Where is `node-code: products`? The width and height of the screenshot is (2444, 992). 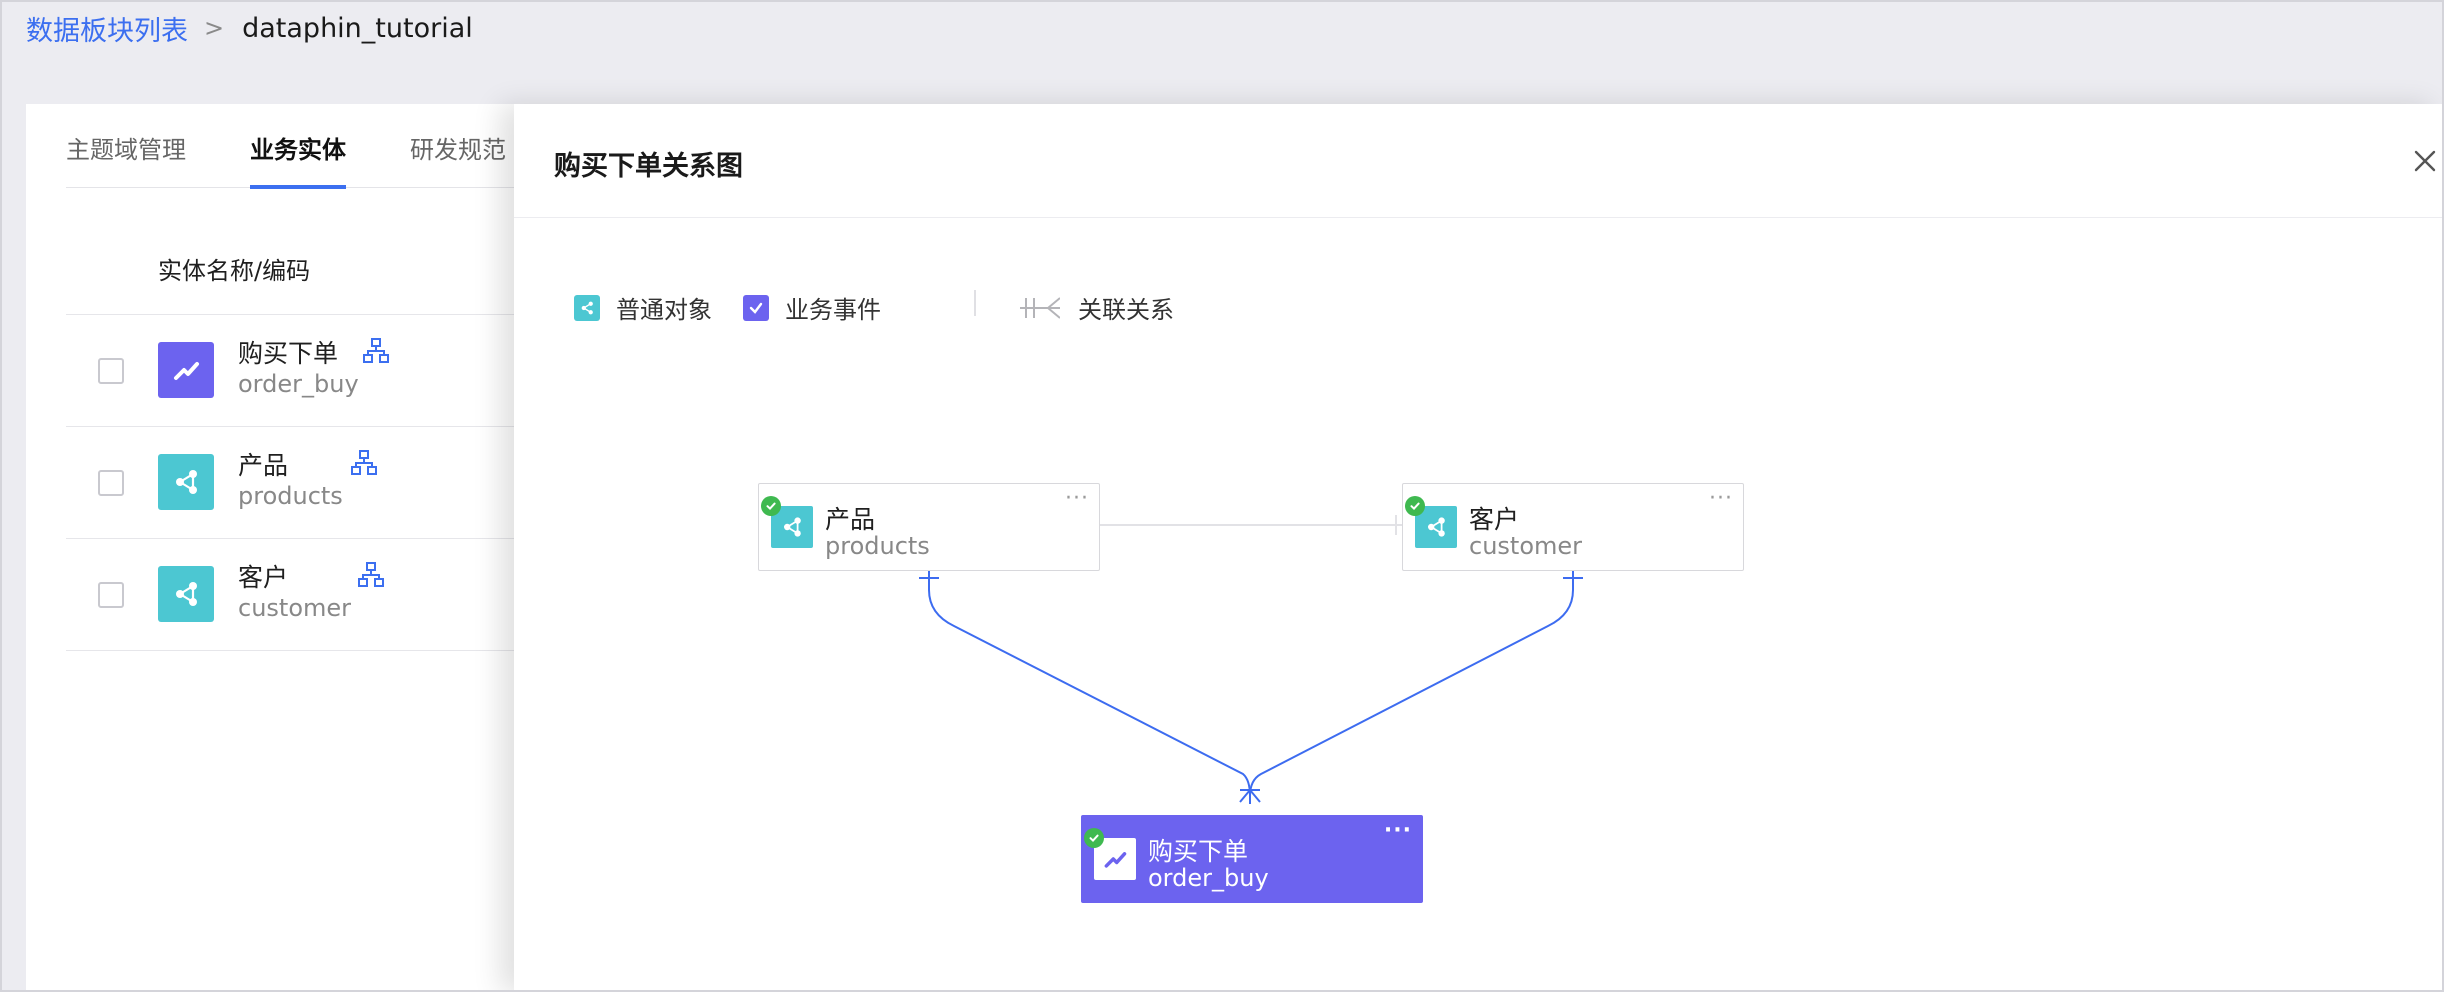
node-code: products is located at coordinates (877, 546).